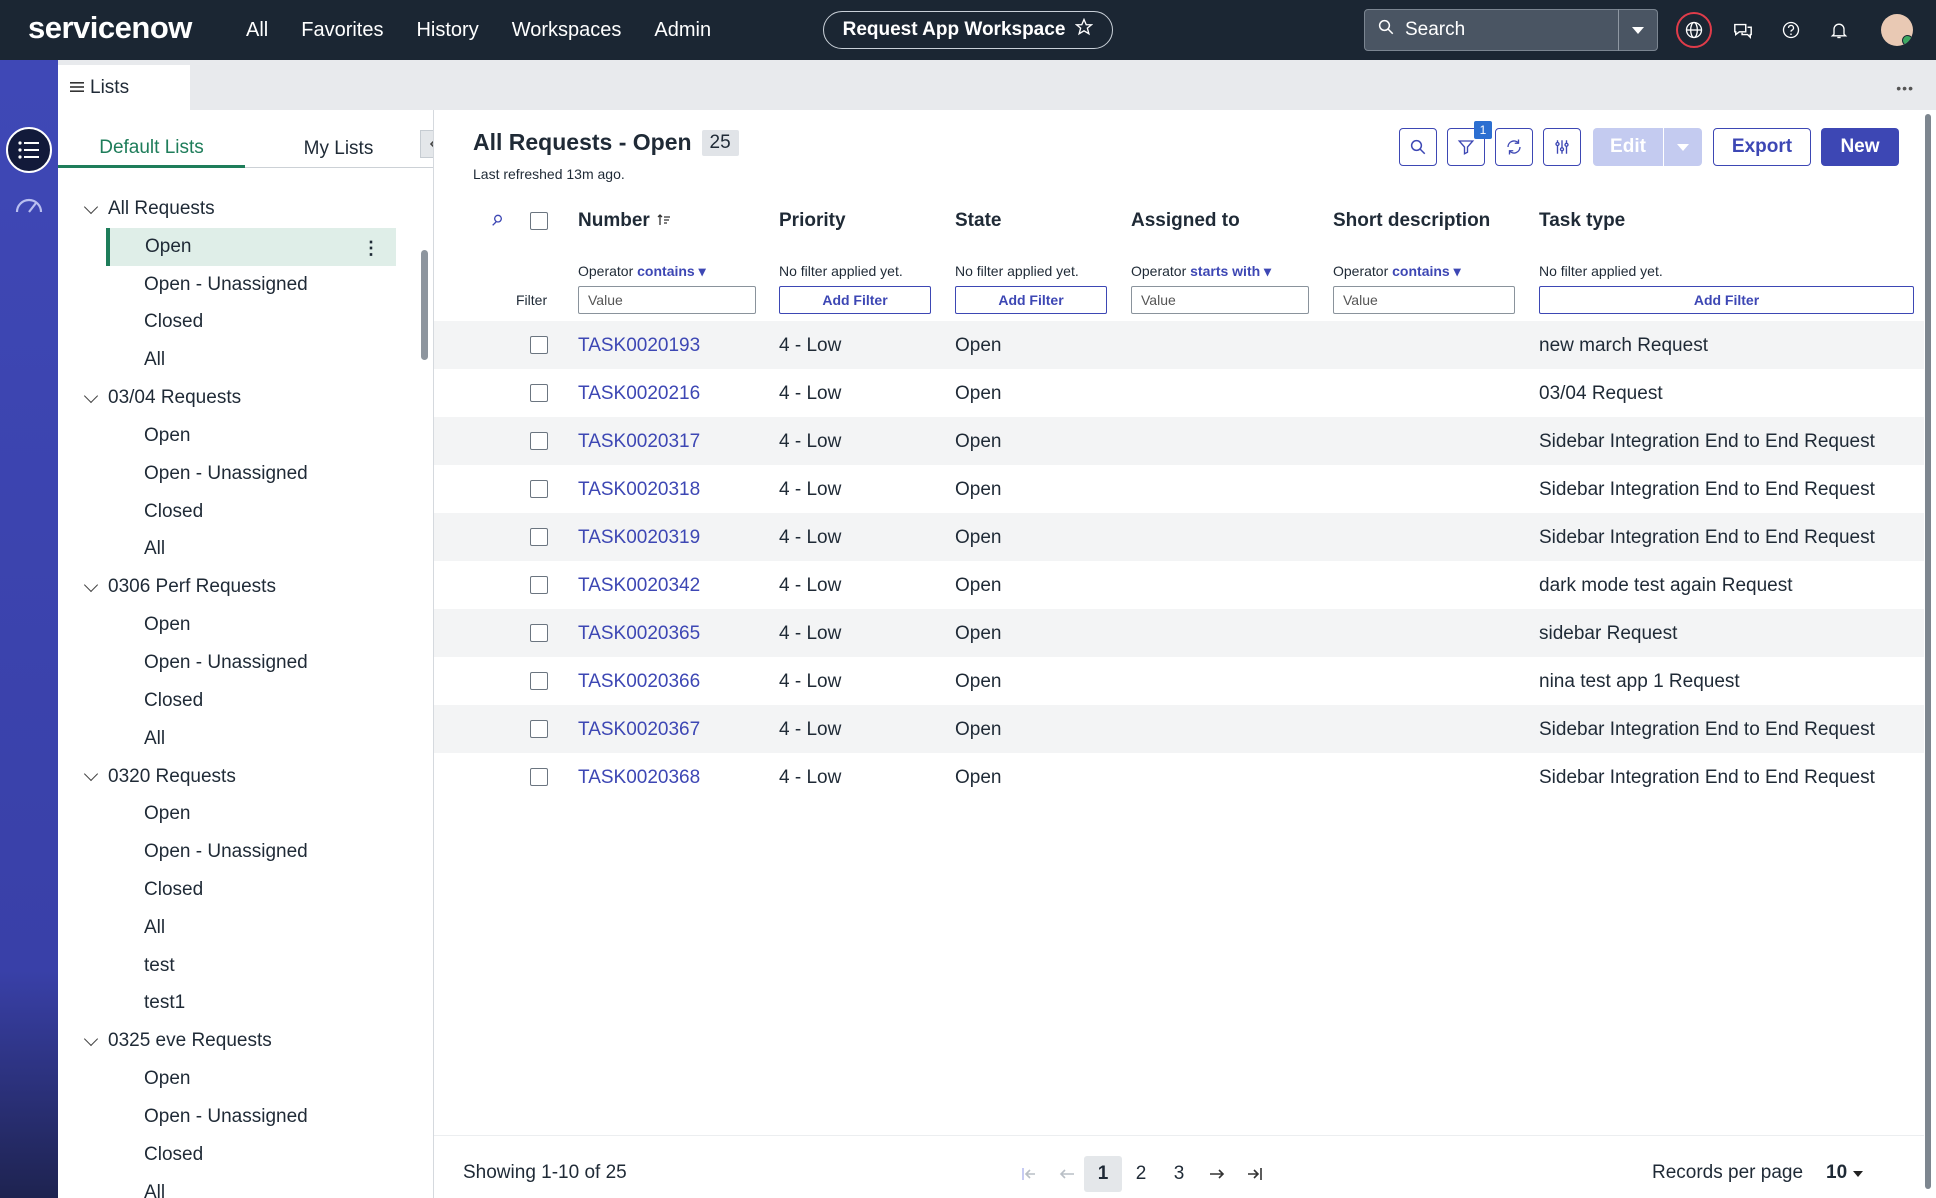 This screenshot has height=1198, width=1936. Describe the element at coordinates (29, 150) in the screenshot. I see `list-menu-icon` at that location.